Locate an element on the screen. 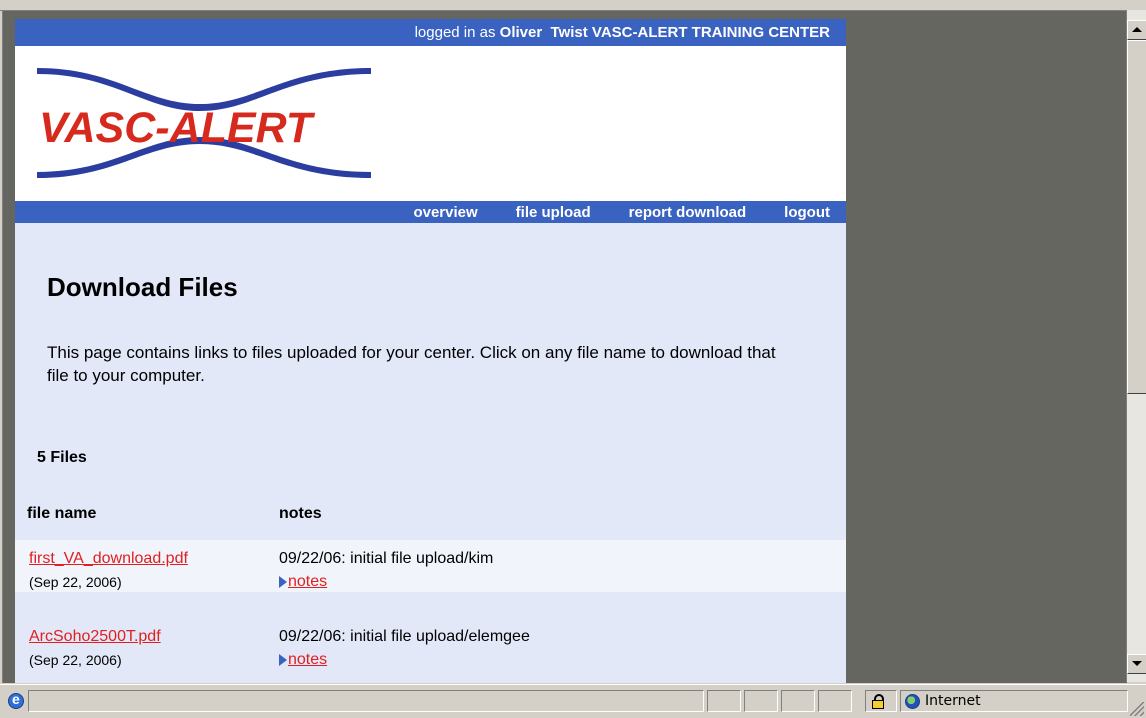  scroll-thumb is located at coordinates (1136, 217).